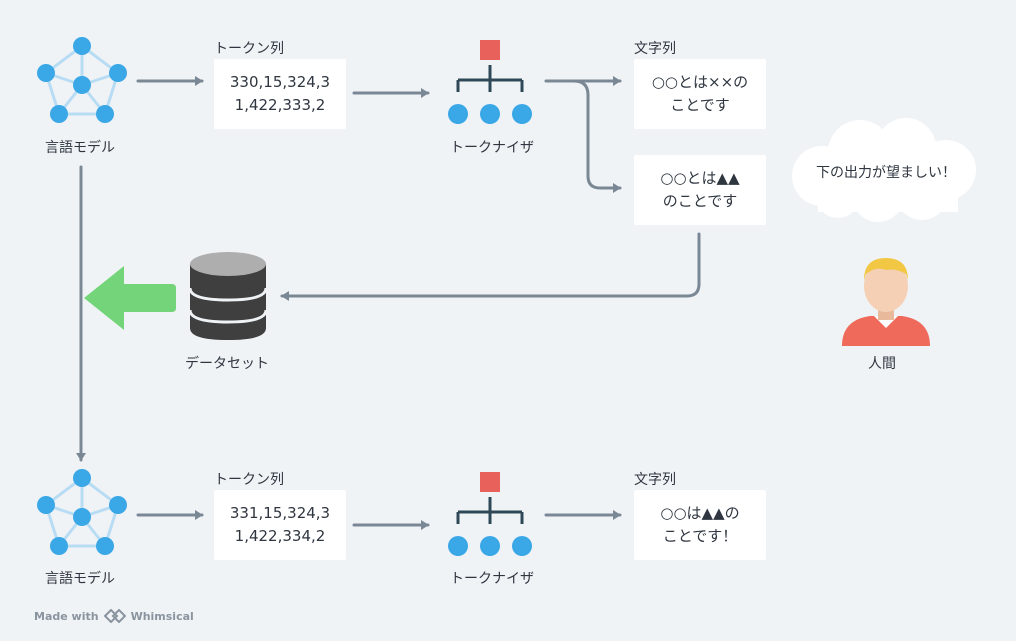  Describe the element at coordinates (227, 364) in the screenshot. I see `dataset-label: データセット` at that location.